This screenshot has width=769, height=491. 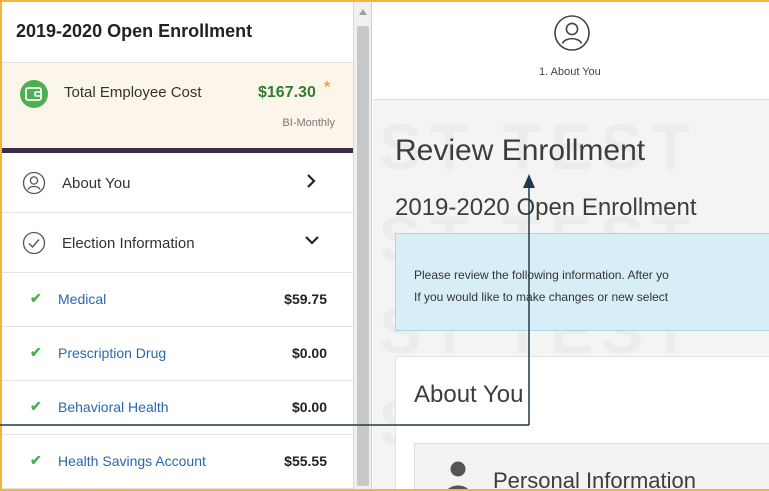 I want to click on chevron-down-icon, so click(x=312, y=242).